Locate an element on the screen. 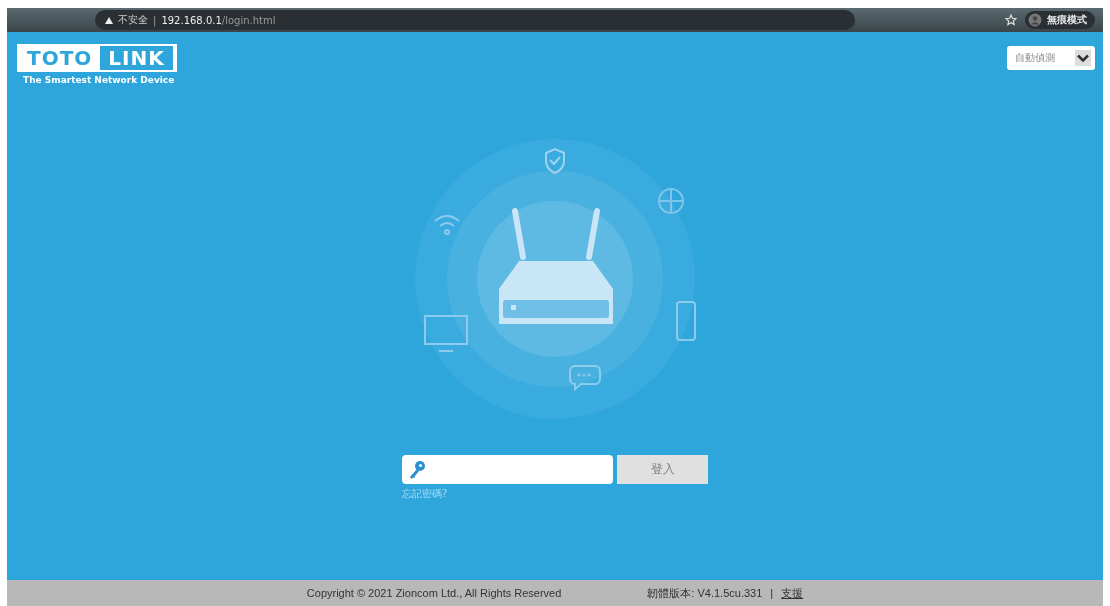 Image resolution: width=1110 pixels, height=606 pixels. router-icon is located at coordinates (556, 266).